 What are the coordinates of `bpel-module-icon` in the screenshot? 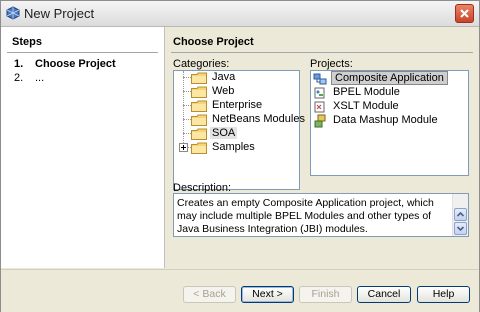 It's located at (319, 93).